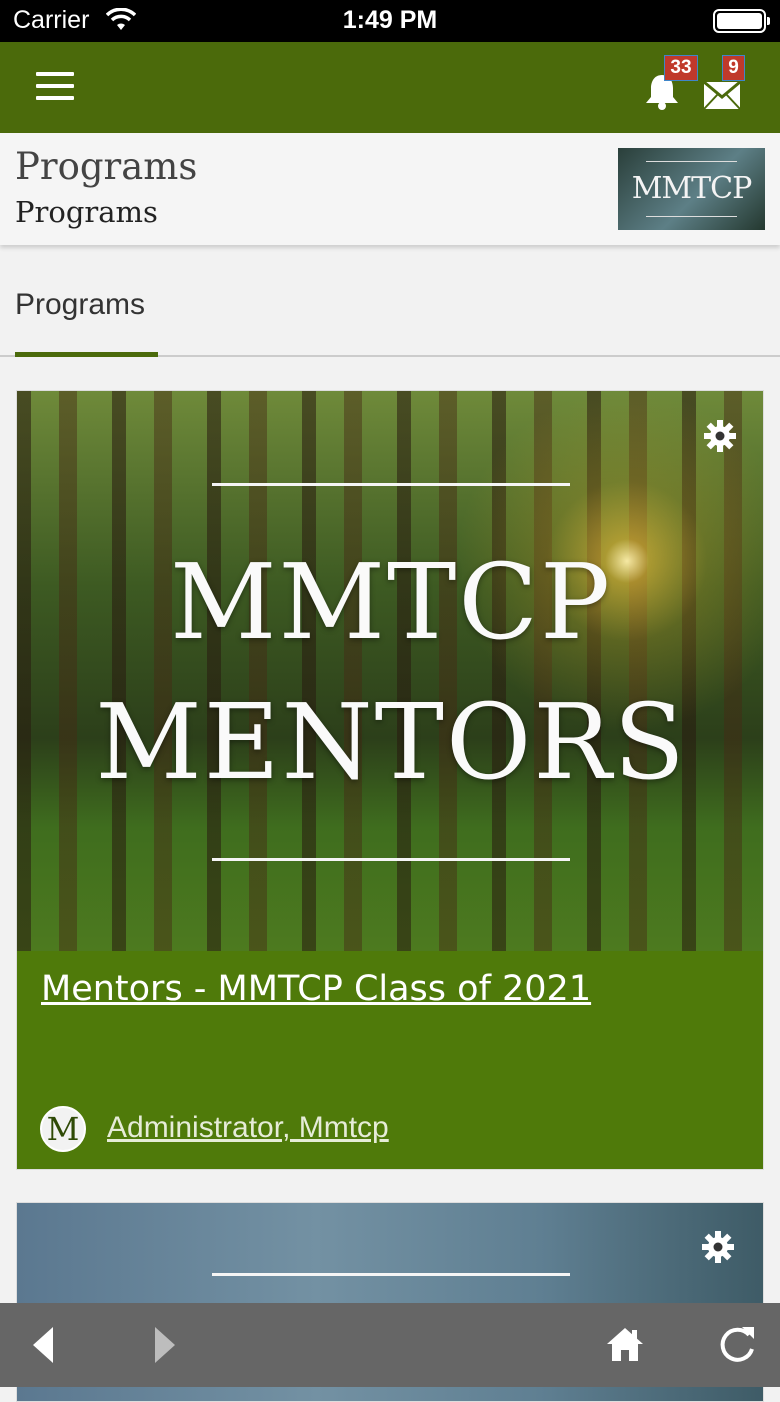 This screenshot has width=780, height=1402. What do you see at coordinates (738, 1345) in the screenshot?
I see `refresh-icon` at bounding box center [738, 1345].